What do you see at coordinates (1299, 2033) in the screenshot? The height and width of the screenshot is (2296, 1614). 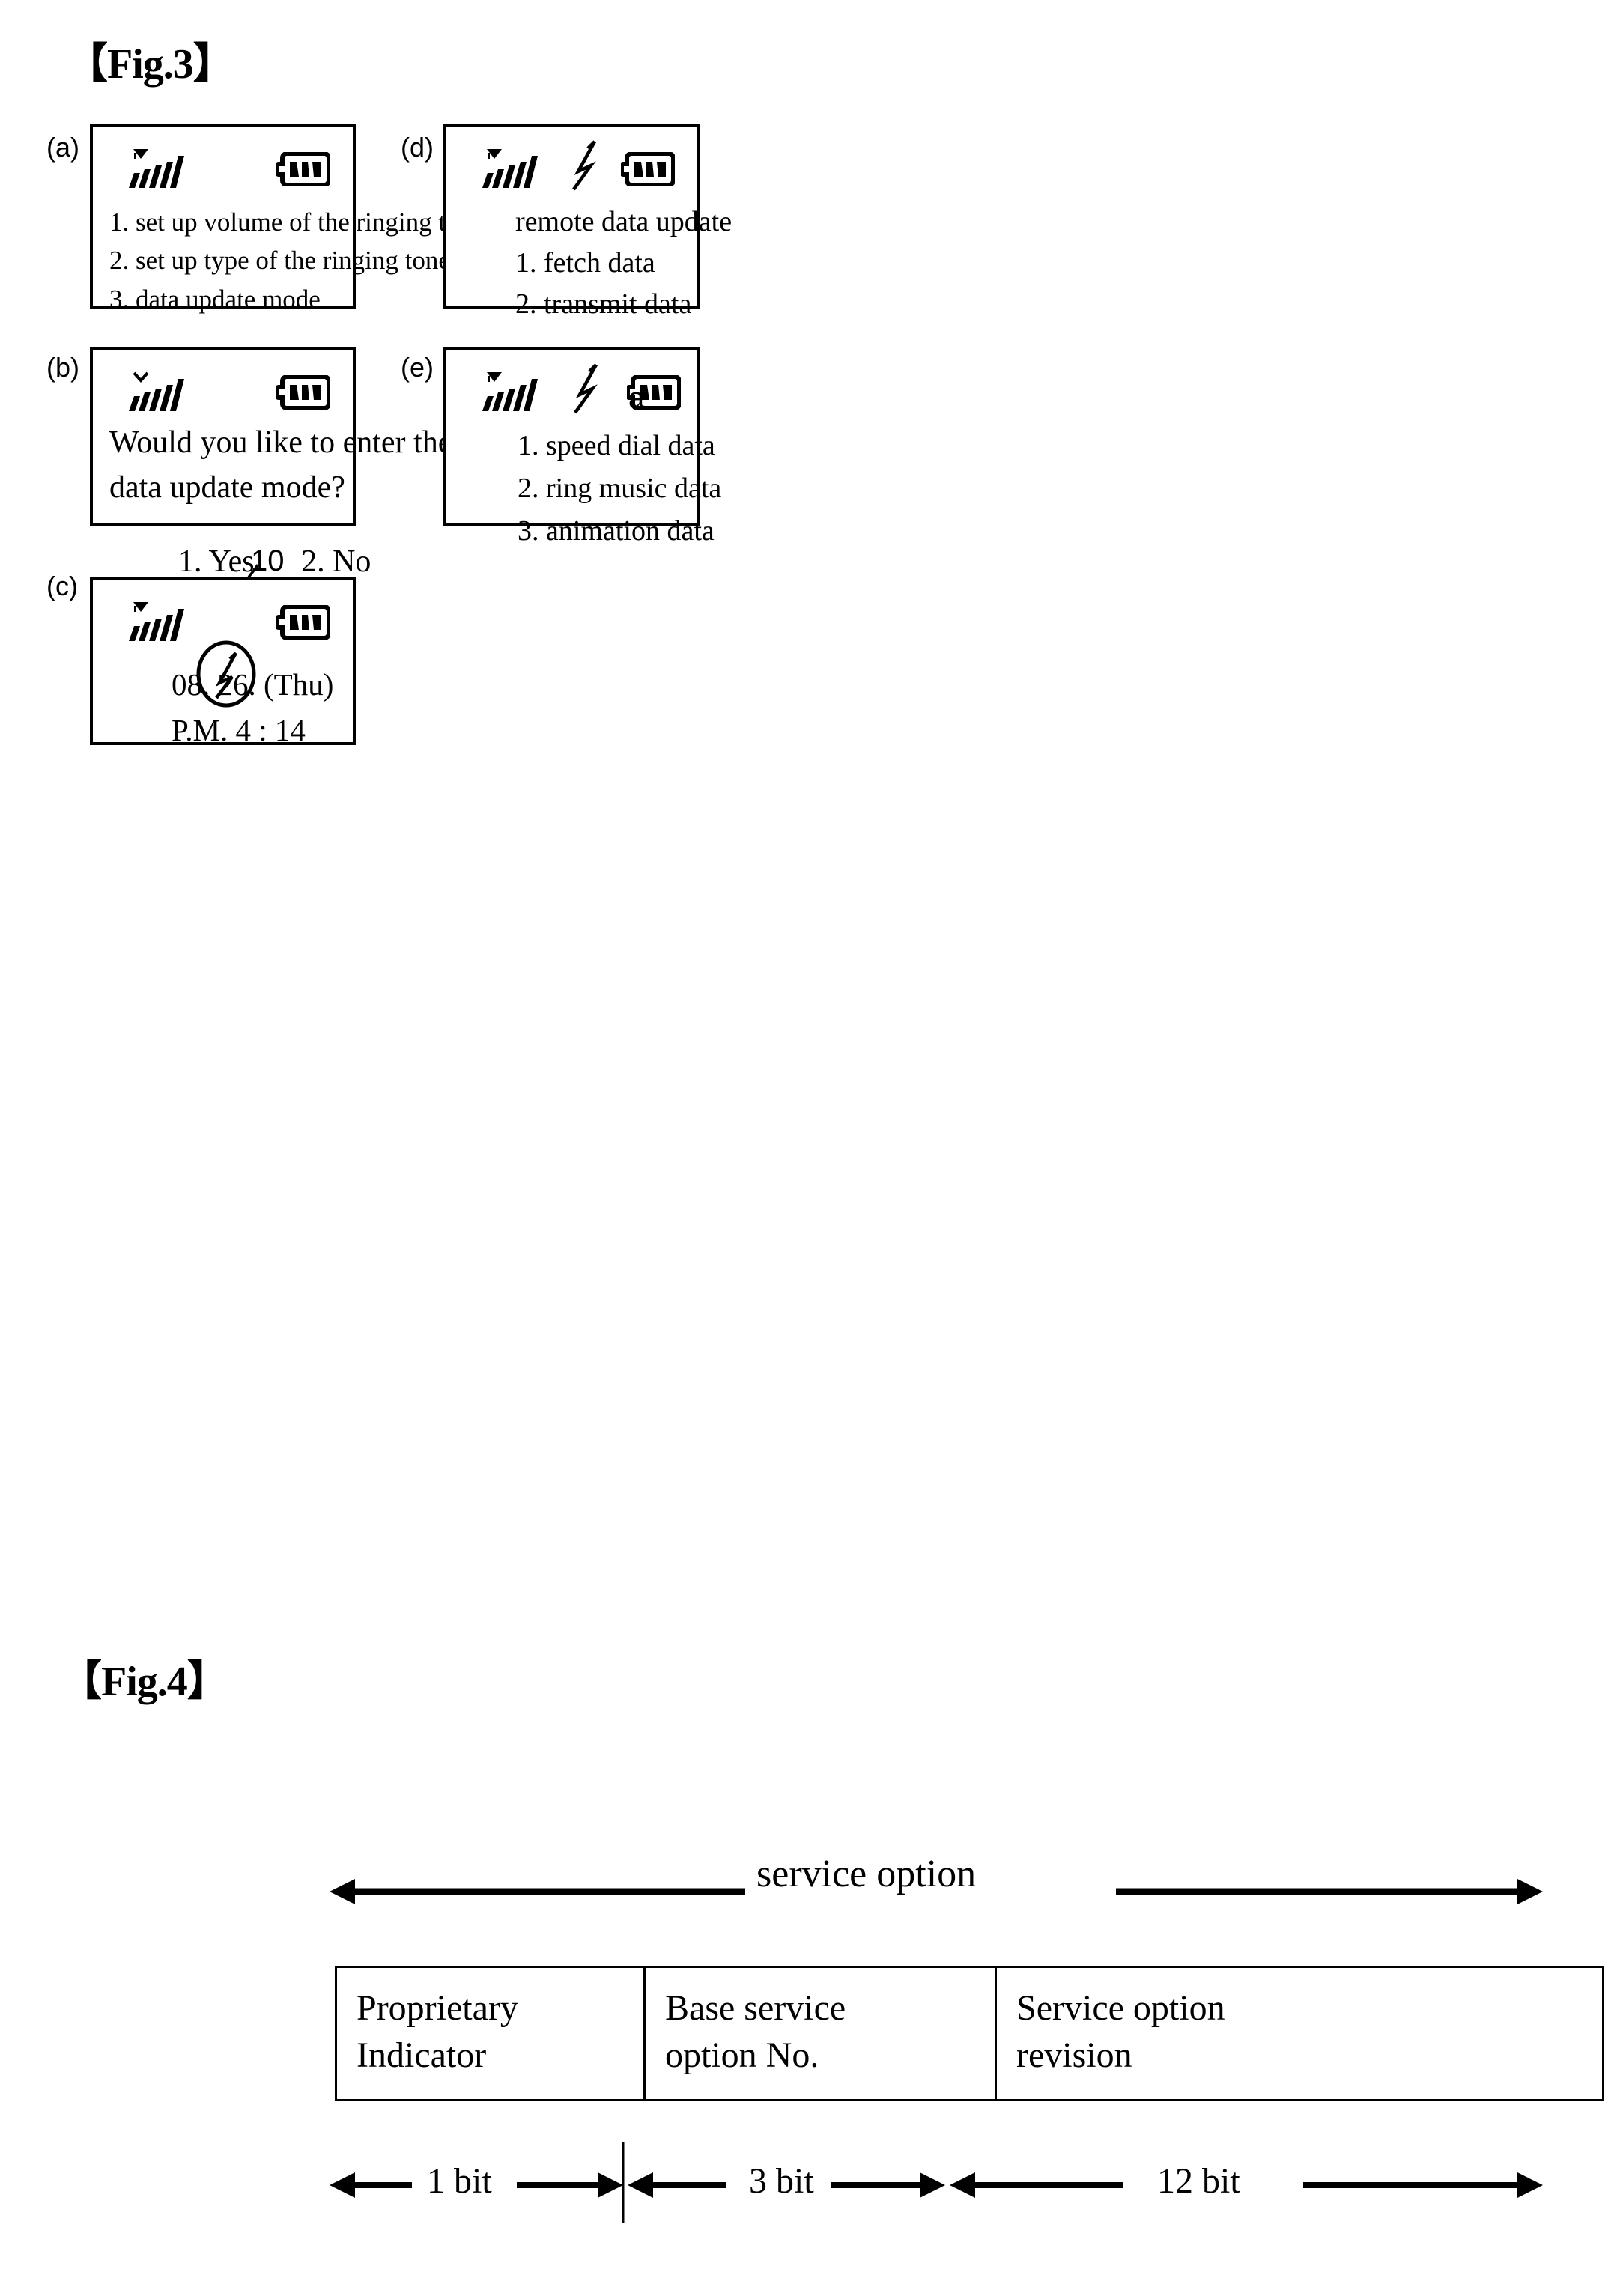 I see `cell-service-option-revision: Service option revision` at bounding box center [1299, 2033].